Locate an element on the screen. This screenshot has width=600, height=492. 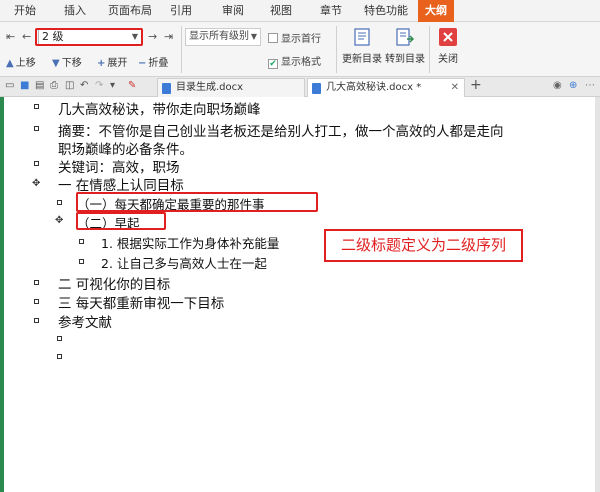
show-first-line-checkbox: 显示首行 is located at coordinates (294, 37).